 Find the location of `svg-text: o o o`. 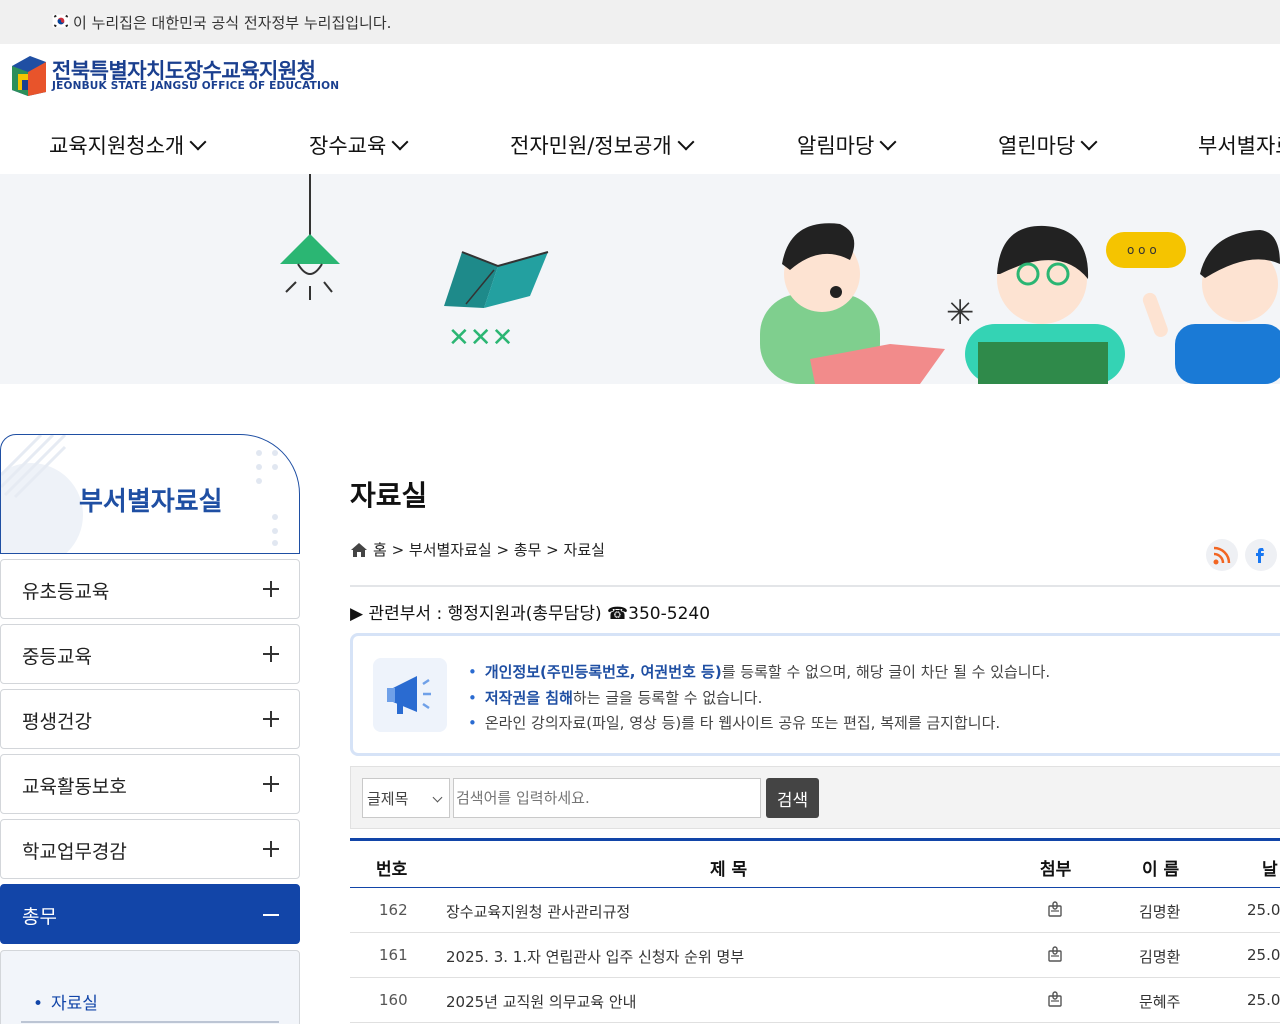

svg-text: o o o is located at coordinates (1142, 250).